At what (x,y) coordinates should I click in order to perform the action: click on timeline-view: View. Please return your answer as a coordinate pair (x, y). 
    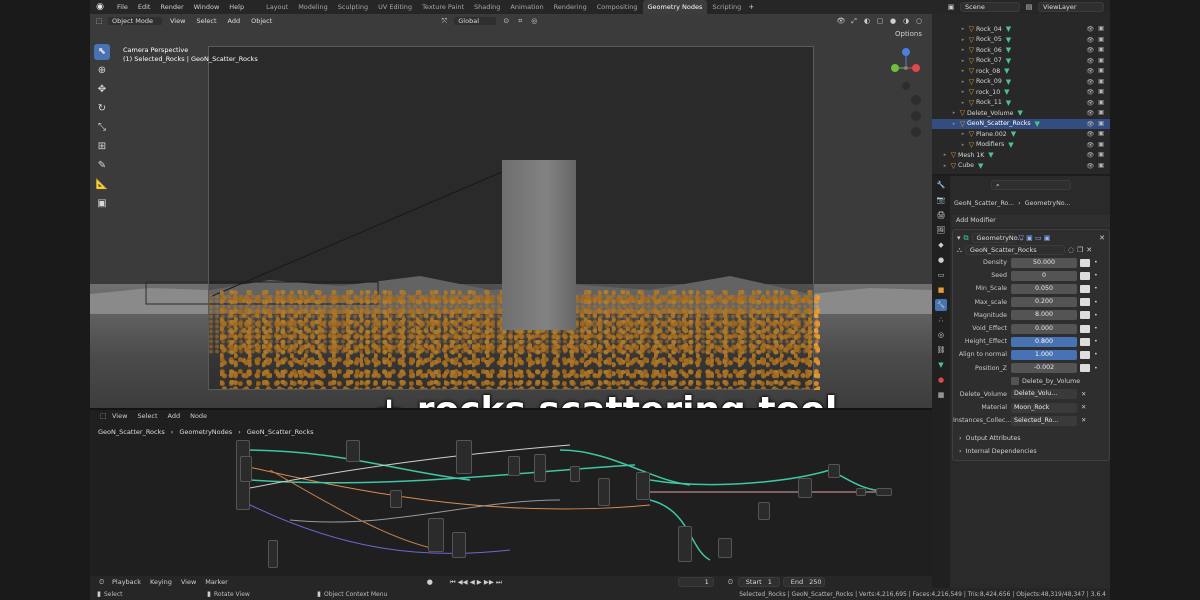
    Looking at the image, I should click on (188, 582).